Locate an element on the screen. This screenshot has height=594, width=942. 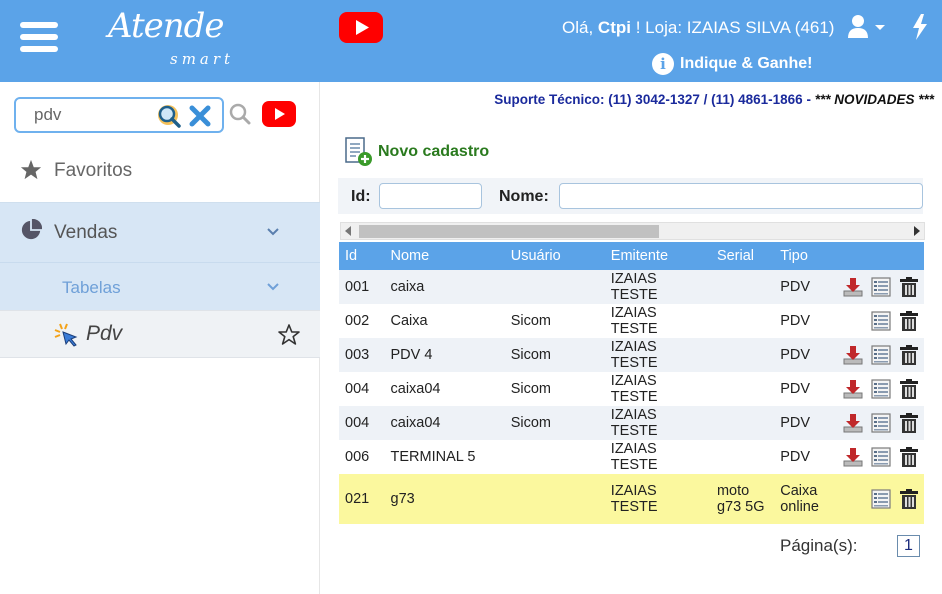
column-header: Id is located at coordinates (362, 256).